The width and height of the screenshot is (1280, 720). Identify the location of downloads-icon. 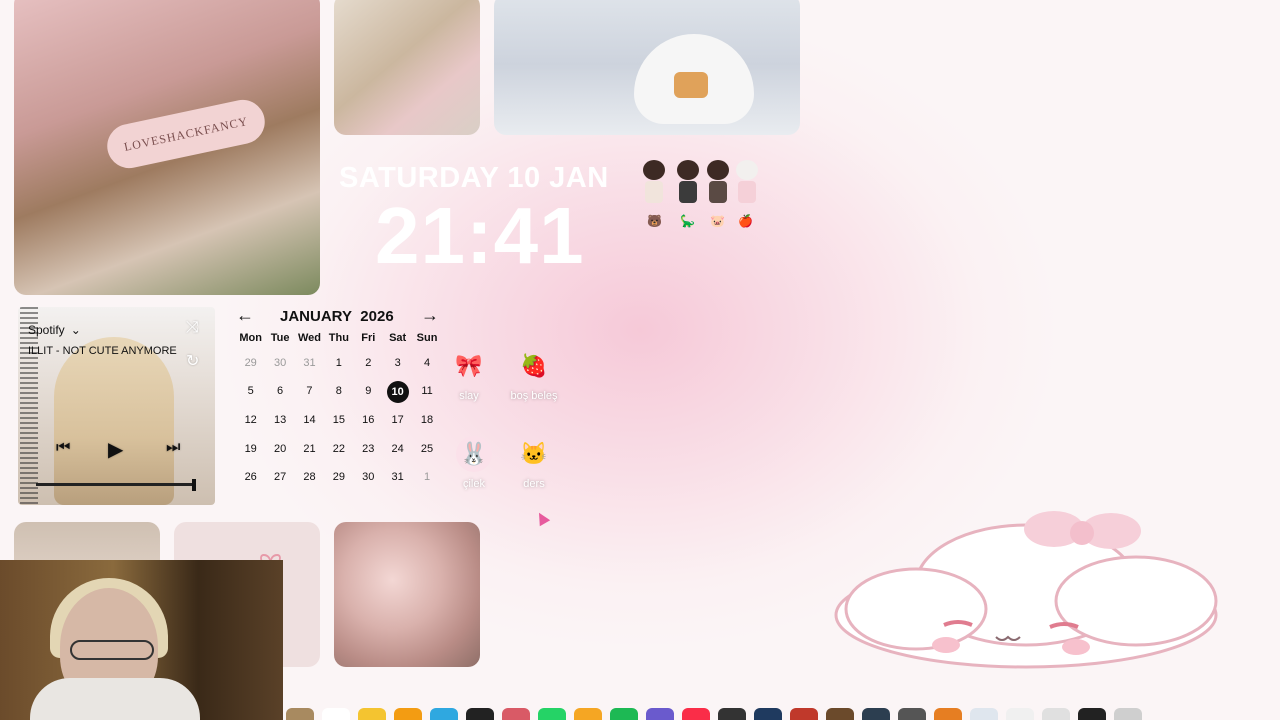
(1056, 714).